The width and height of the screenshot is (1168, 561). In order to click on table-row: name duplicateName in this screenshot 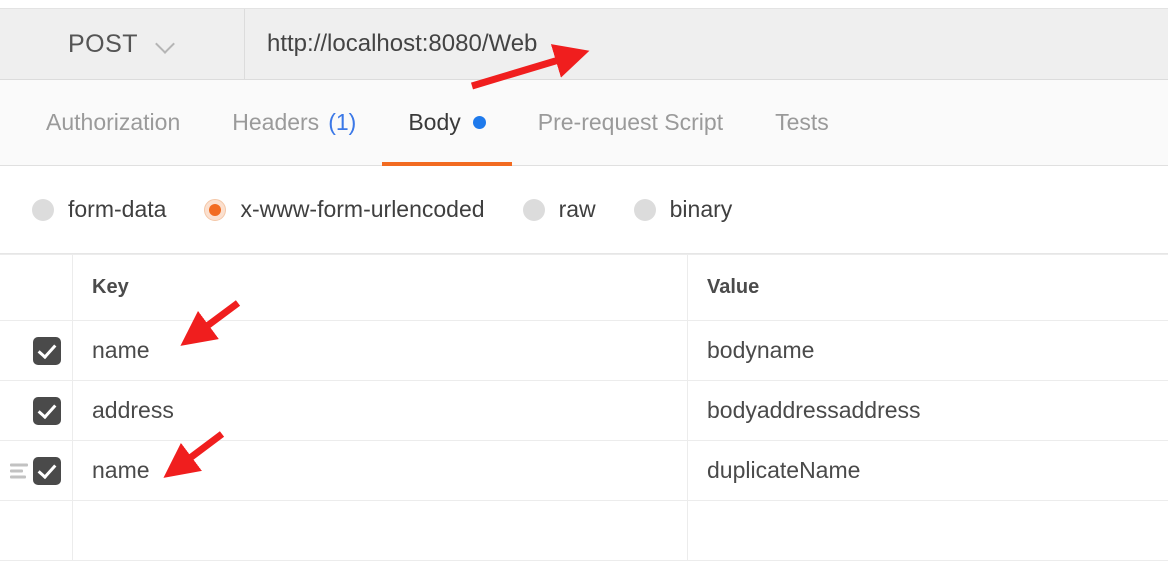, I will do `click(584, 471)`.